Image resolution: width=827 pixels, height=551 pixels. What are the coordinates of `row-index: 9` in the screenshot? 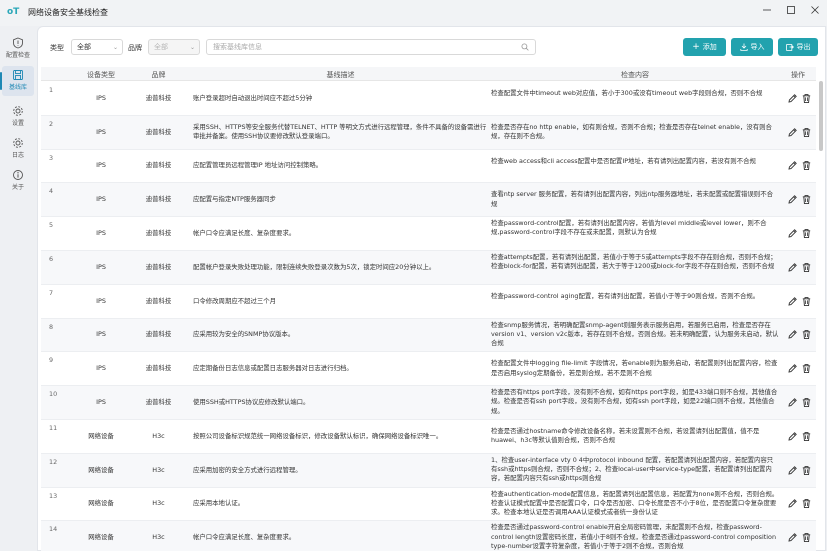 It's located at (51, 360).